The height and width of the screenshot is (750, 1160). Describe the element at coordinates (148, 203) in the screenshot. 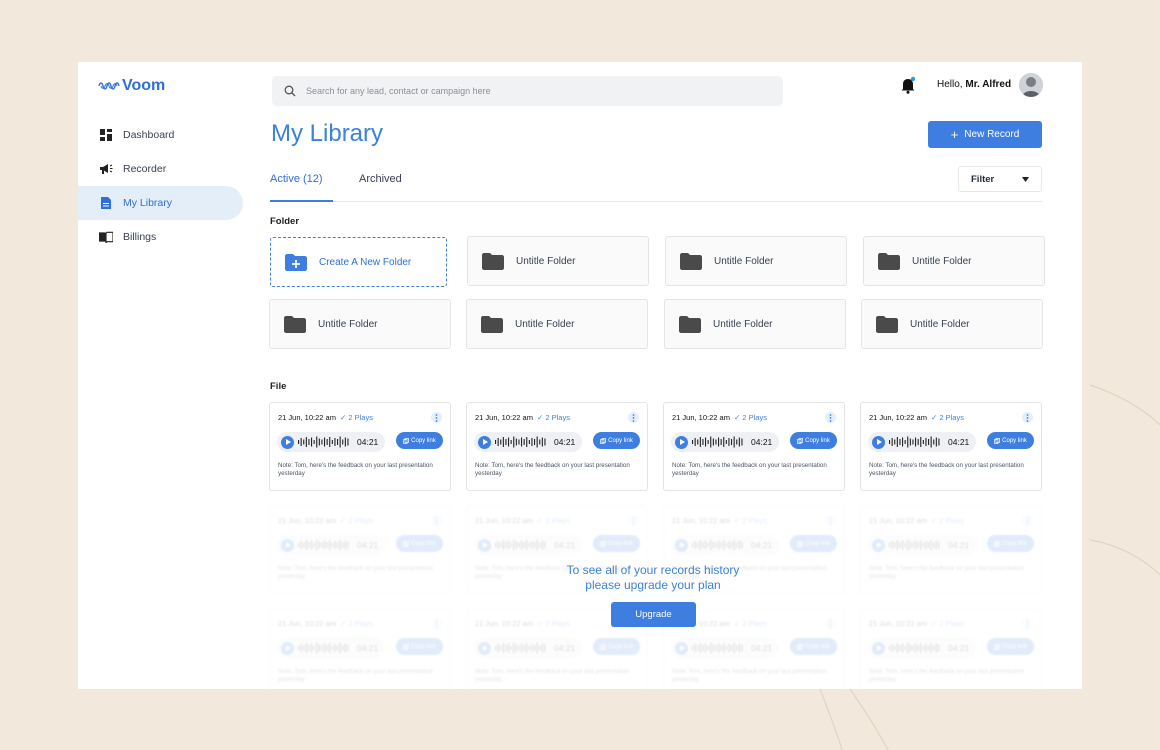

I see `sidebar-item-label: My Library` at that location.